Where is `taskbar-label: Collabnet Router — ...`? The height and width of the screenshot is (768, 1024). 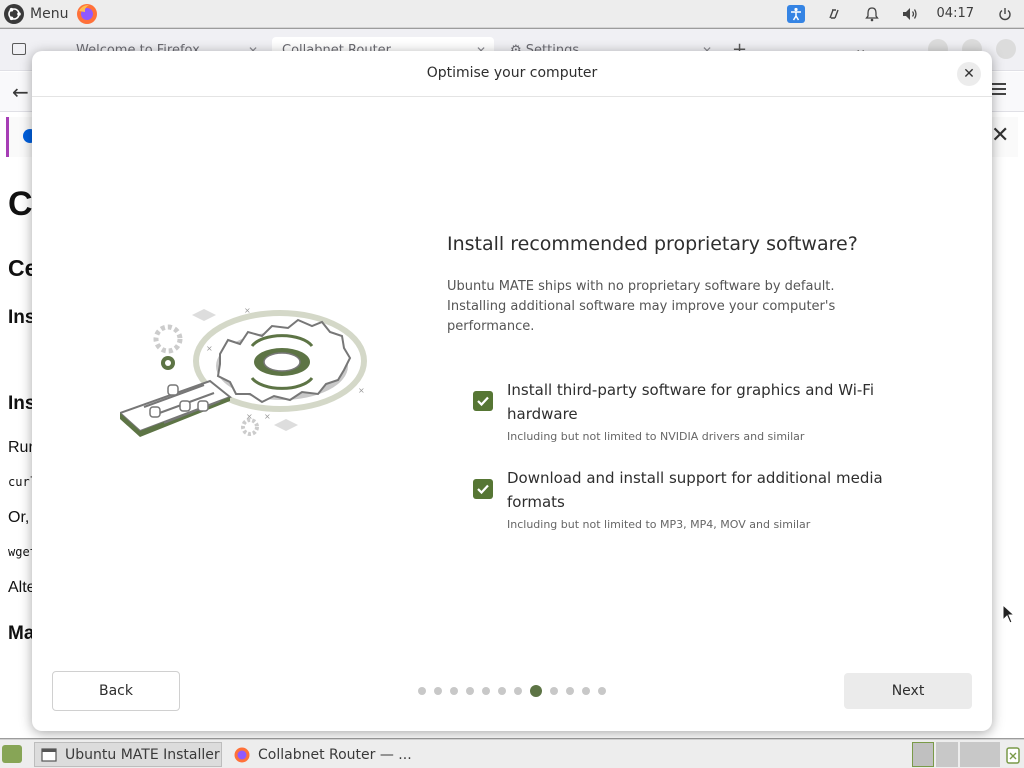 taskbar-label: Collabnet Router — ... is located at coordinates (335, 754).